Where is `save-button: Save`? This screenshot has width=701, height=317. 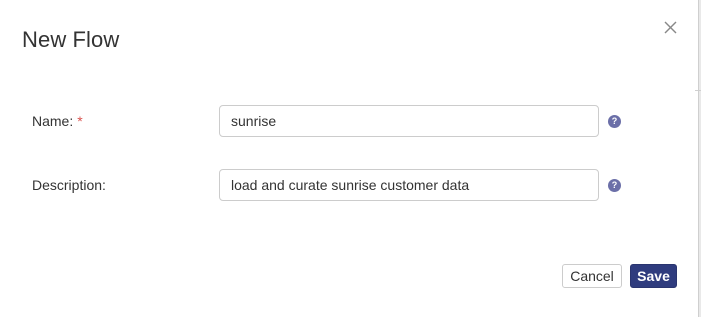 save-button: Save is located at coordinates (653, 276).